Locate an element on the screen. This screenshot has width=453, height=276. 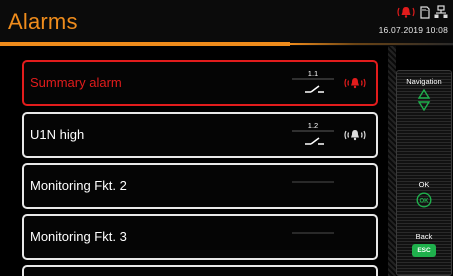
page-title: Alarms is located at coordinates (43, 21).